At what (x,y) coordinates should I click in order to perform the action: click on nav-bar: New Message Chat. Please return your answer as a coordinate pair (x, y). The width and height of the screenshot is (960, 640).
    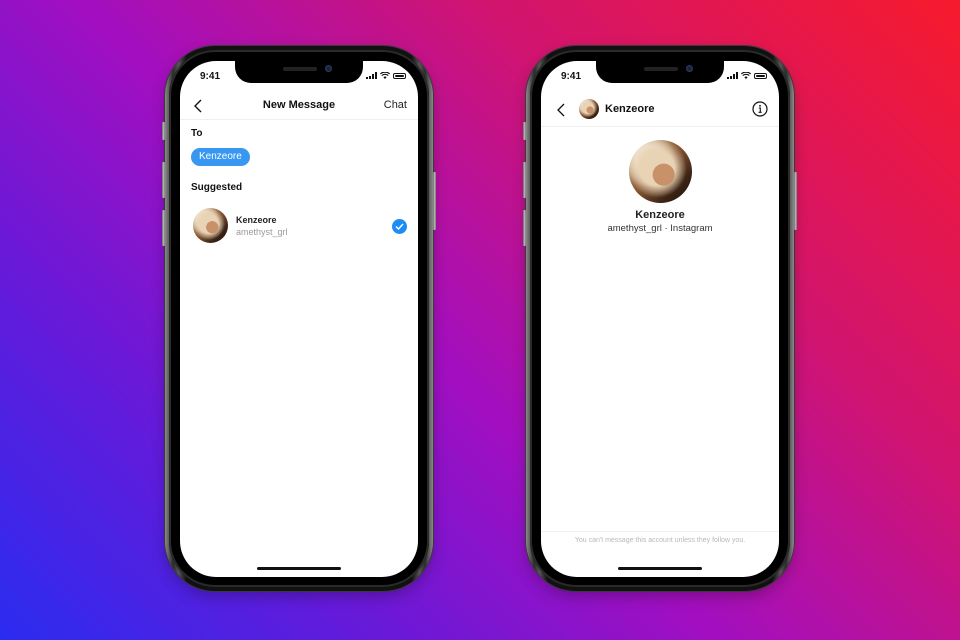
    Looking at the image, I should click on (299, 106).